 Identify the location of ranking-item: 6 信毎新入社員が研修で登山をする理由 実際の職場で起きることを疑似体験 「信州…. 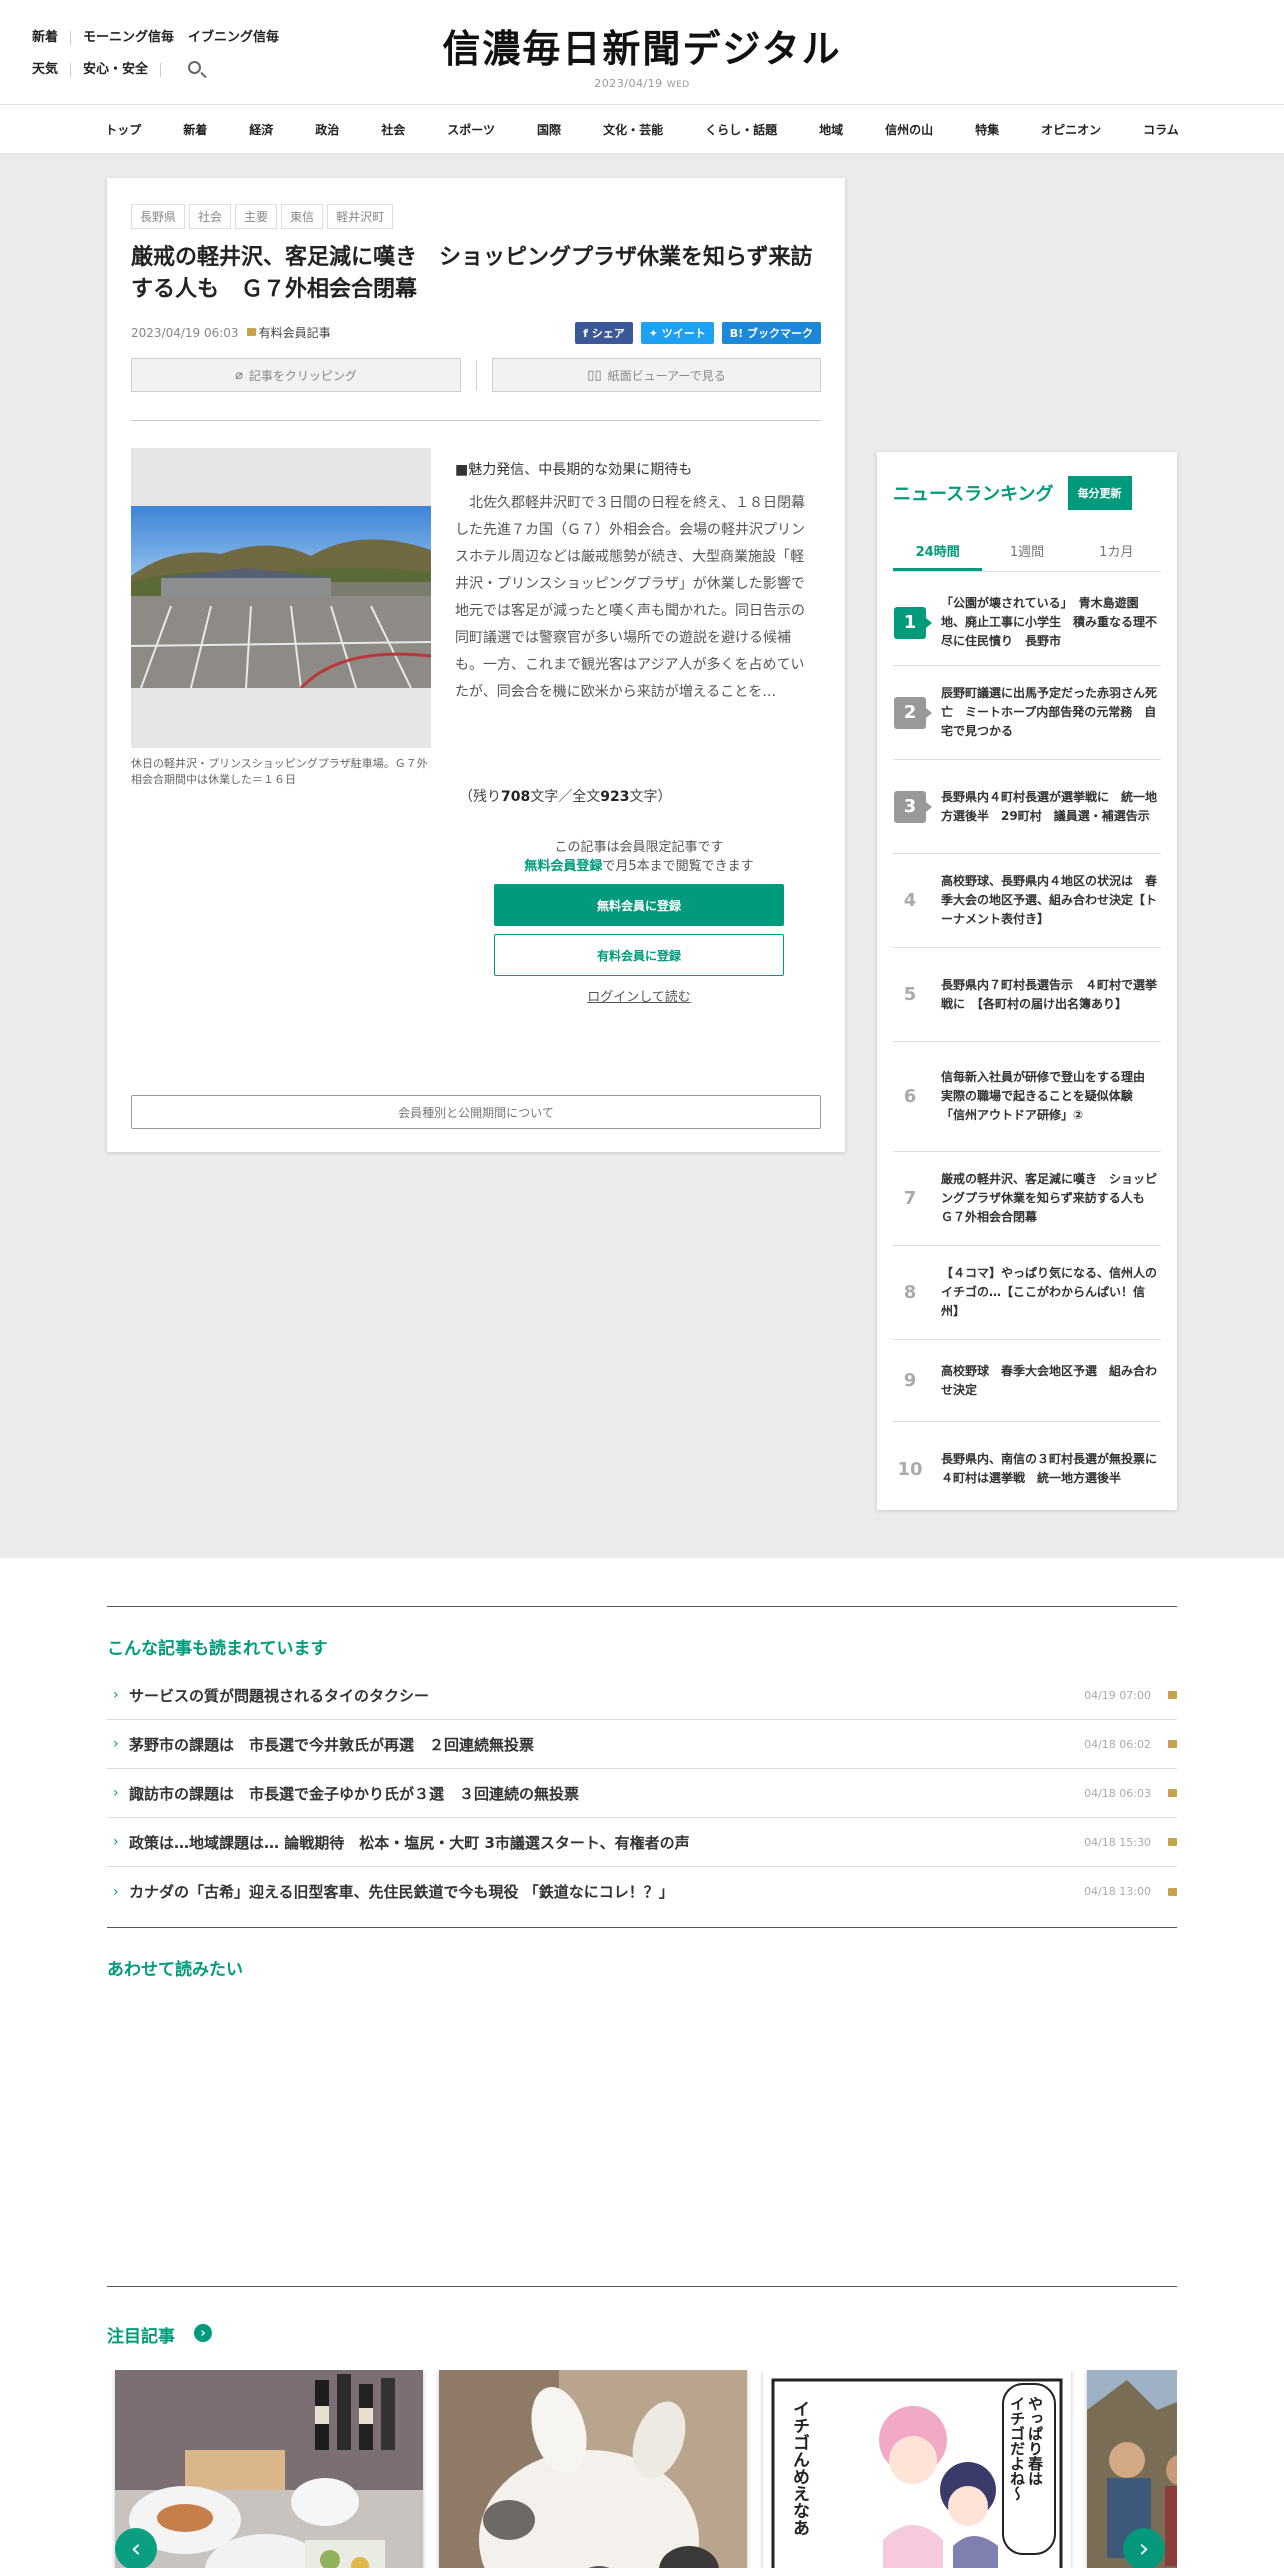
(1027, 1097).